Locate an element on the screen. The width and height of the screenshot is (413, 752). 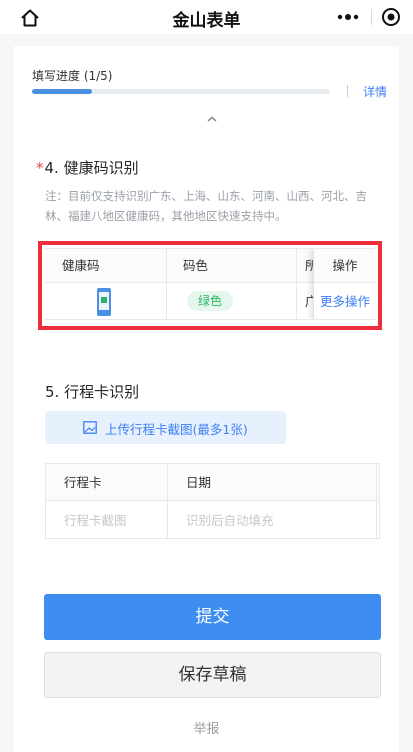
upload-trip-card-button: 上传行程卡截图(最多1张) is located at coordinates (165, 427).